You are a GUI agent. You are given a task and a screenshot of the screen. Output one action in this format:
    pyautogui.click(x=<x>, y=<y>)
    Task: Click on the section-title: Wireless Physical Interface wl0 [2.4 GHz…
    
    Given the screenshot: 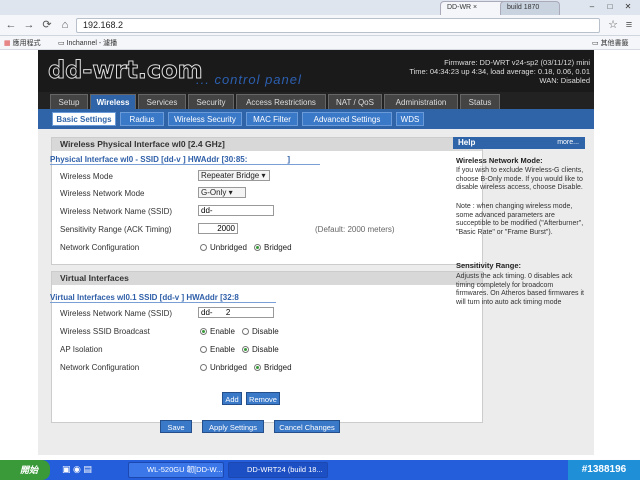 What is the action you would take?
    pyautogui.click(x=267, y=144)
    